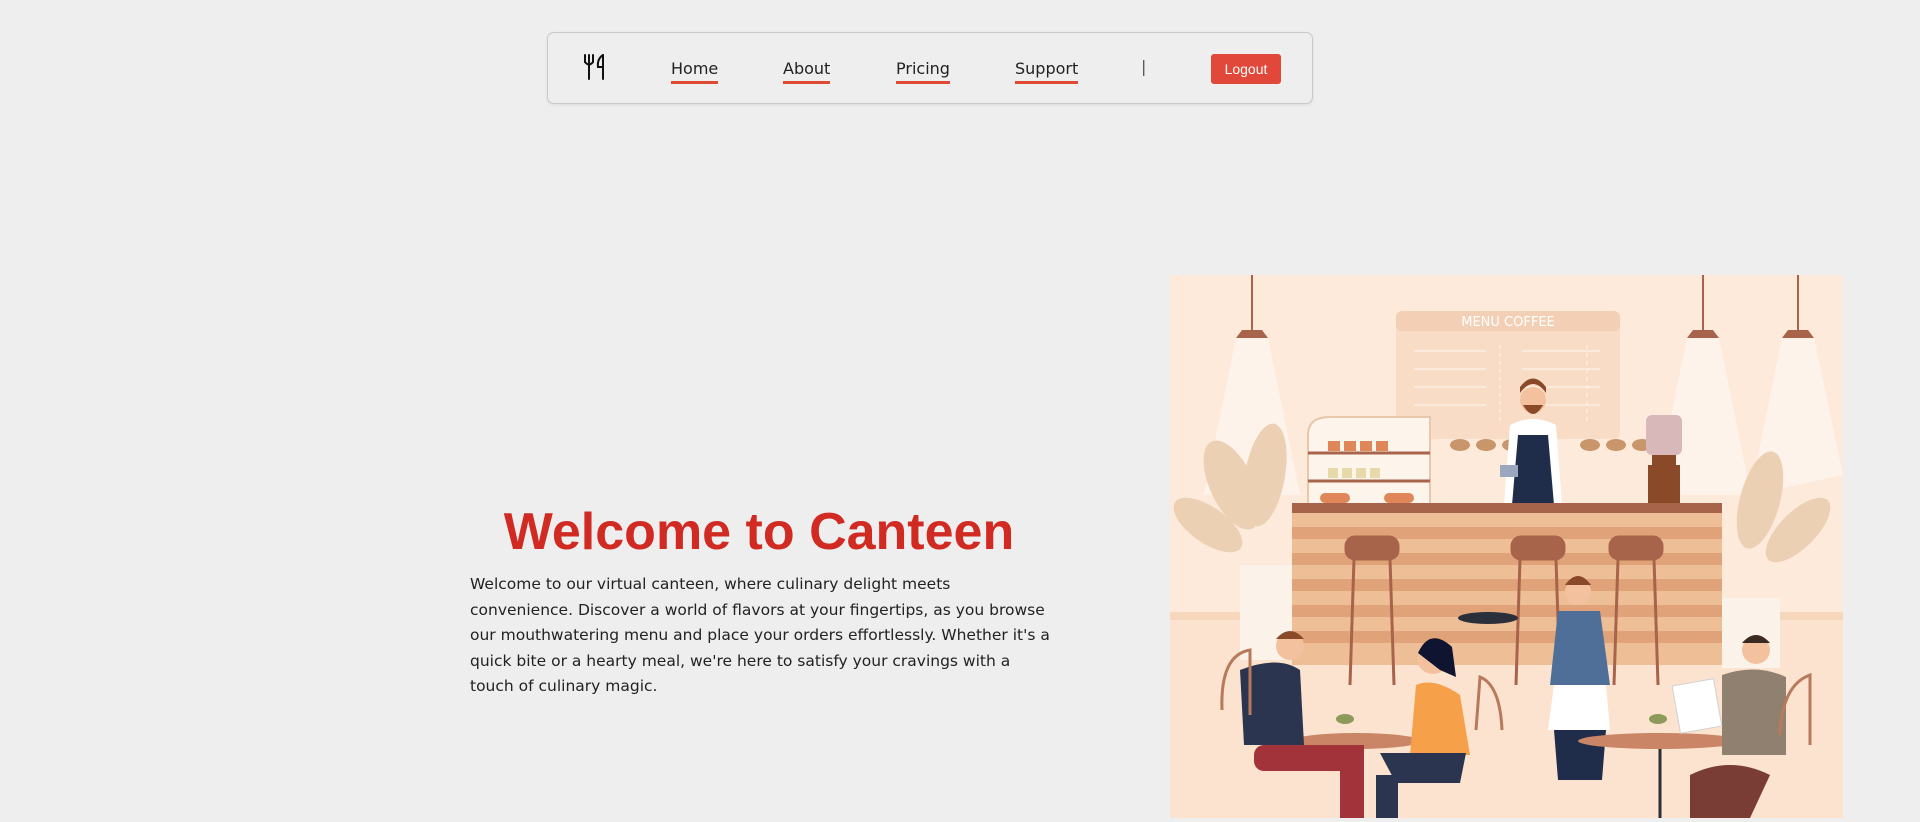  I want to click on nav-link-home: Home, so click(695, 71).